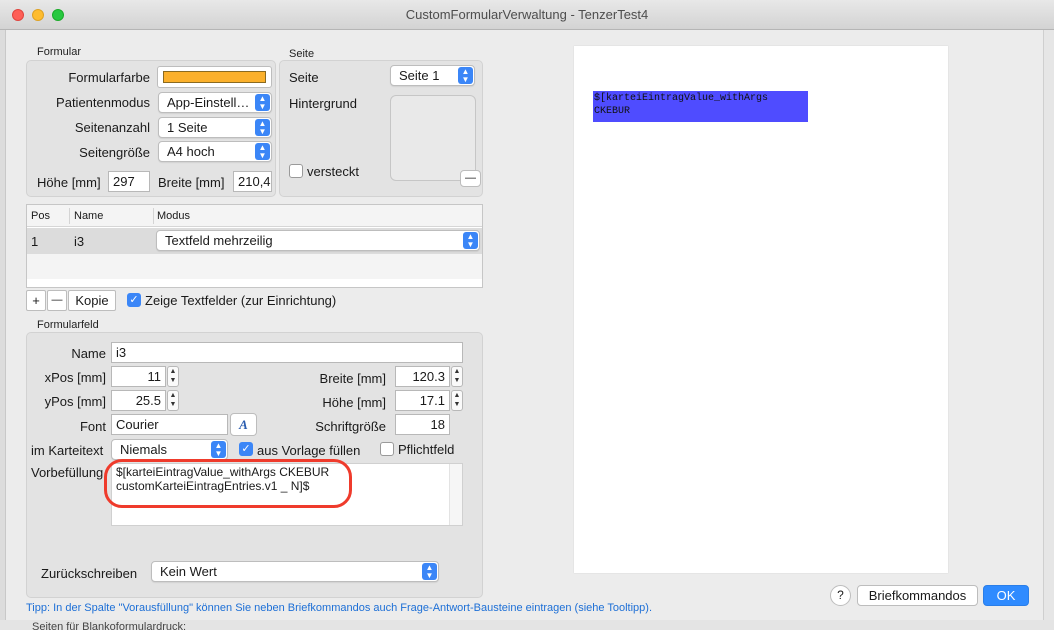 The width and height of the screenshot is (1054, 630). What do you see at coordinates (352, 378) in the screenshot?
I see `breite-feld-label: Breite [mm]` at bounding box center [352, 378].